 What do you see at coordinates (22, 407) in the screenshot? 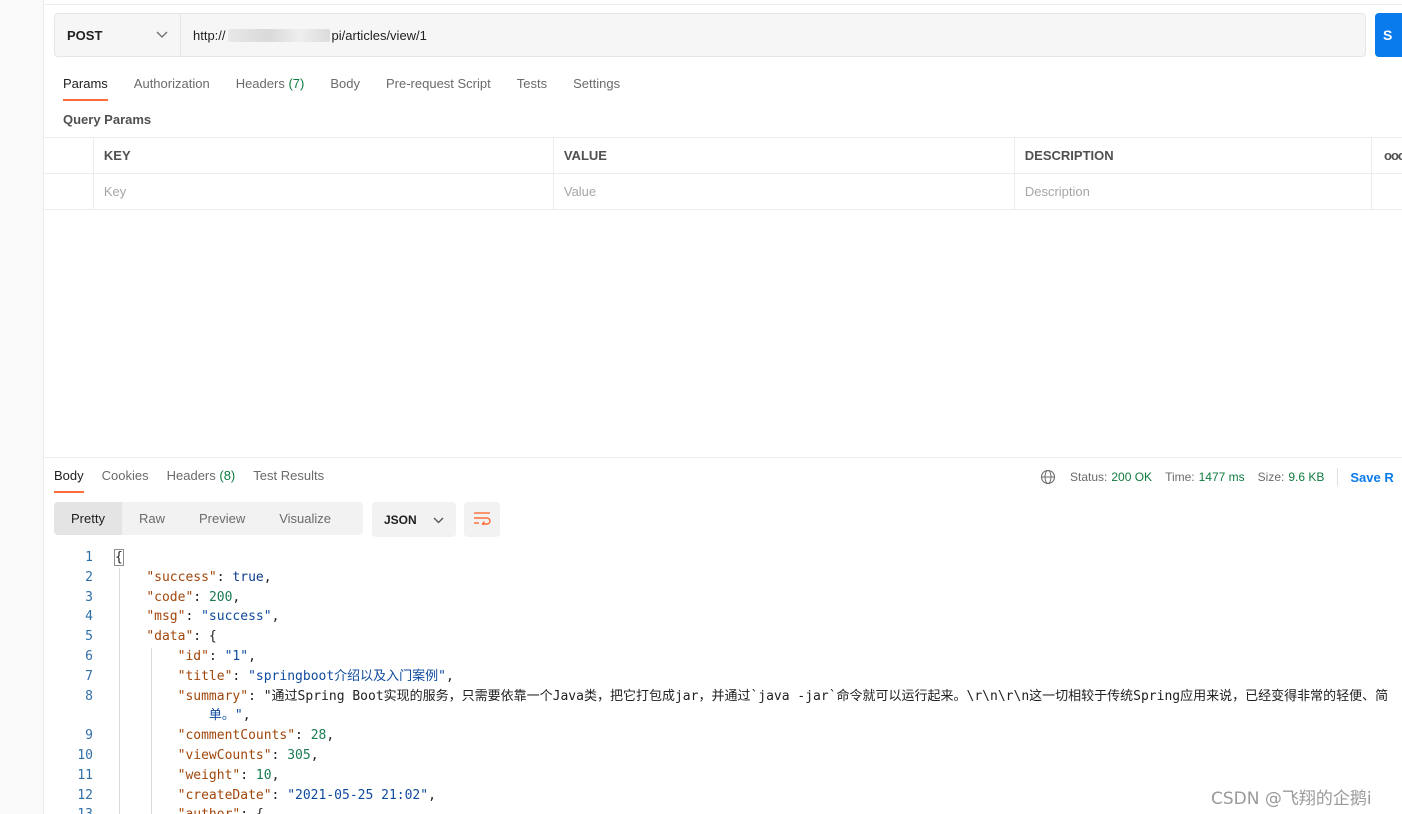
I see `left-sidebar-rail` at bounding box center [22, 407].